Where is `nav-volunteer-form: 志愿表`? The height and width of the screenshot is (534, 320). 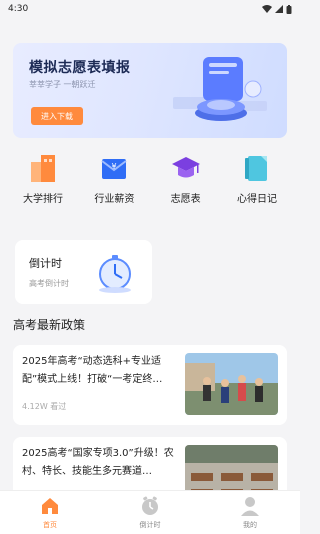 nav-volunteer-form: 志愿表 is located at coordinates (186, 183).